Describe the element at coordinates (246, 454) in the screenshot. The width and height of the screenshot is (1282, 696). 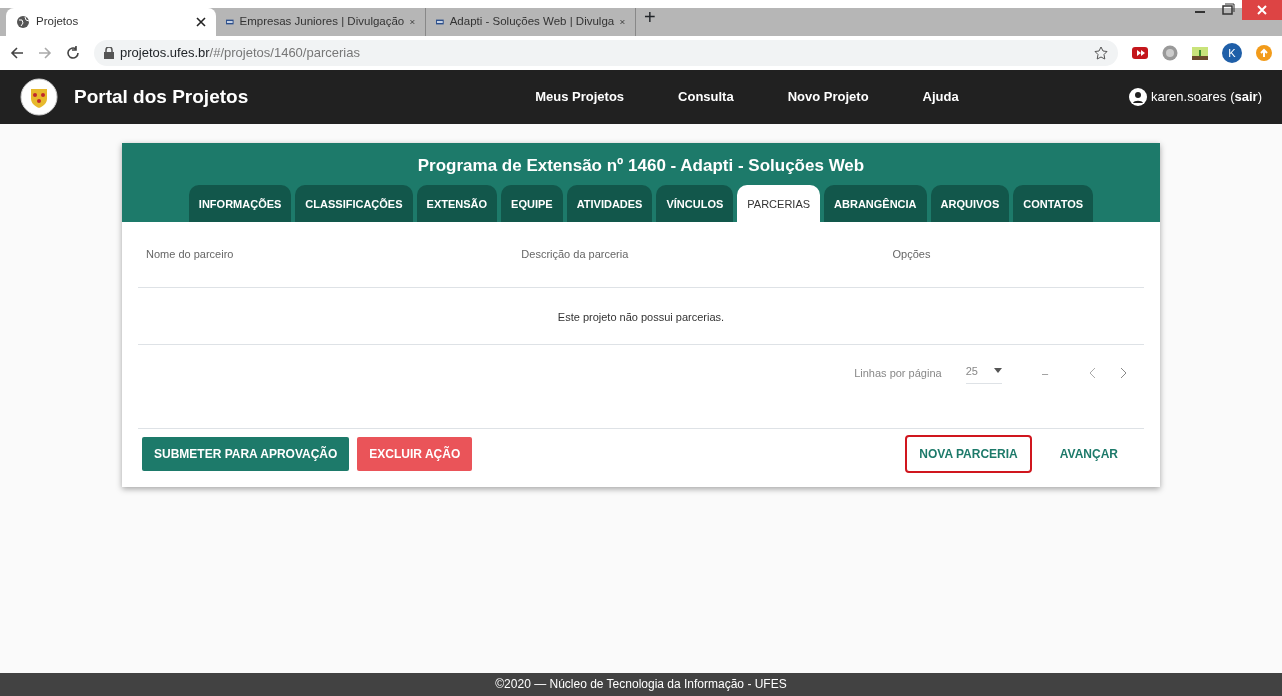
I see `action-button: SUBMETER PARA APROVAÇÃO` at that location.